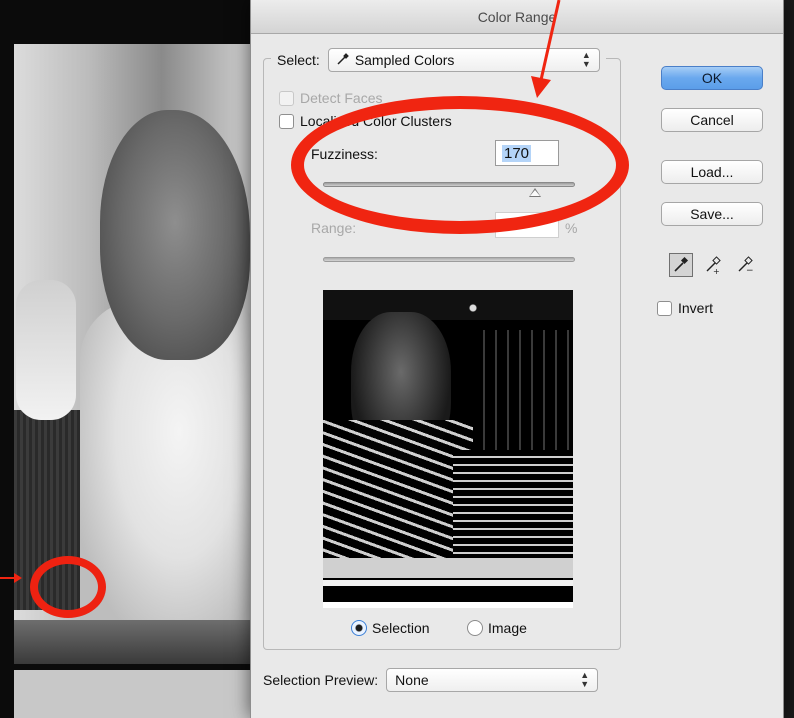 This screenshot has height=718, width=794. I want to click on counter-strip, so click(137, 694).